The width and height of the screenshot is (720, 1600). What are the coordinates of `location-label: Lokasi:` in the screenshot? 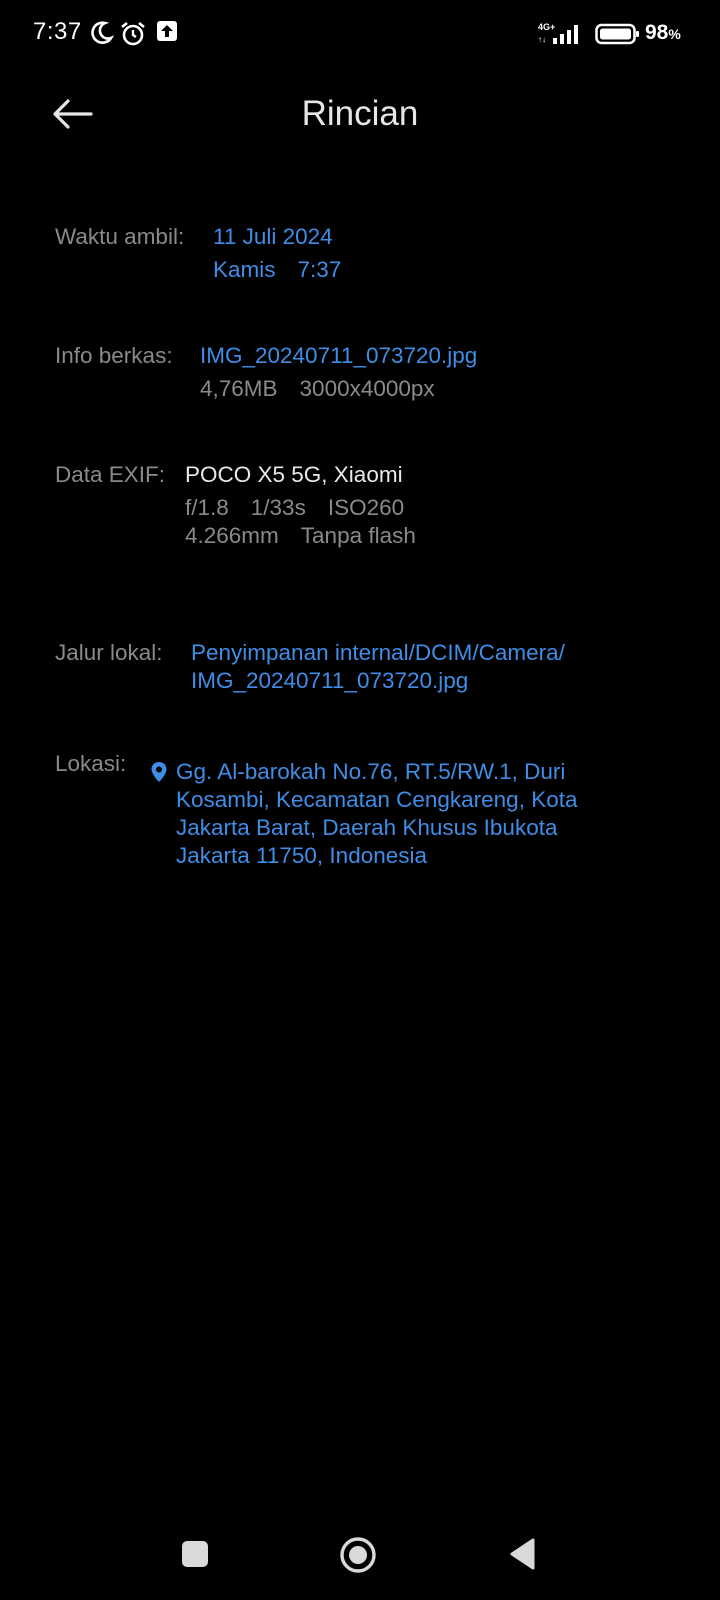 It's located at (91, 763).